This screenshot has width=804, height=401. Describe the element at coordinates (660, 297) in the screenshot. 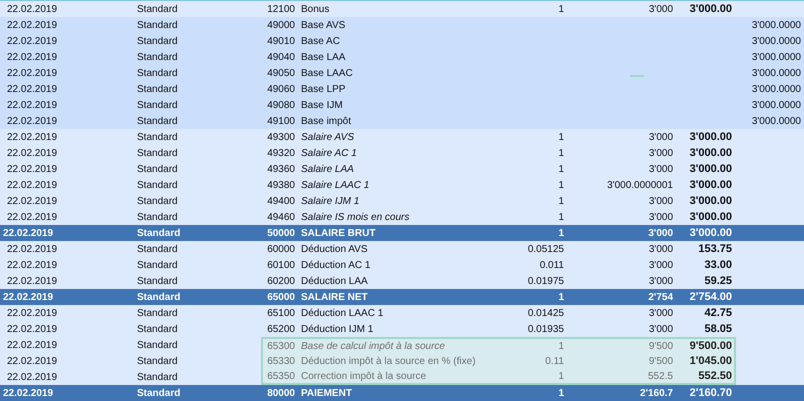

I see `rate-cell: 2'754` at that location.